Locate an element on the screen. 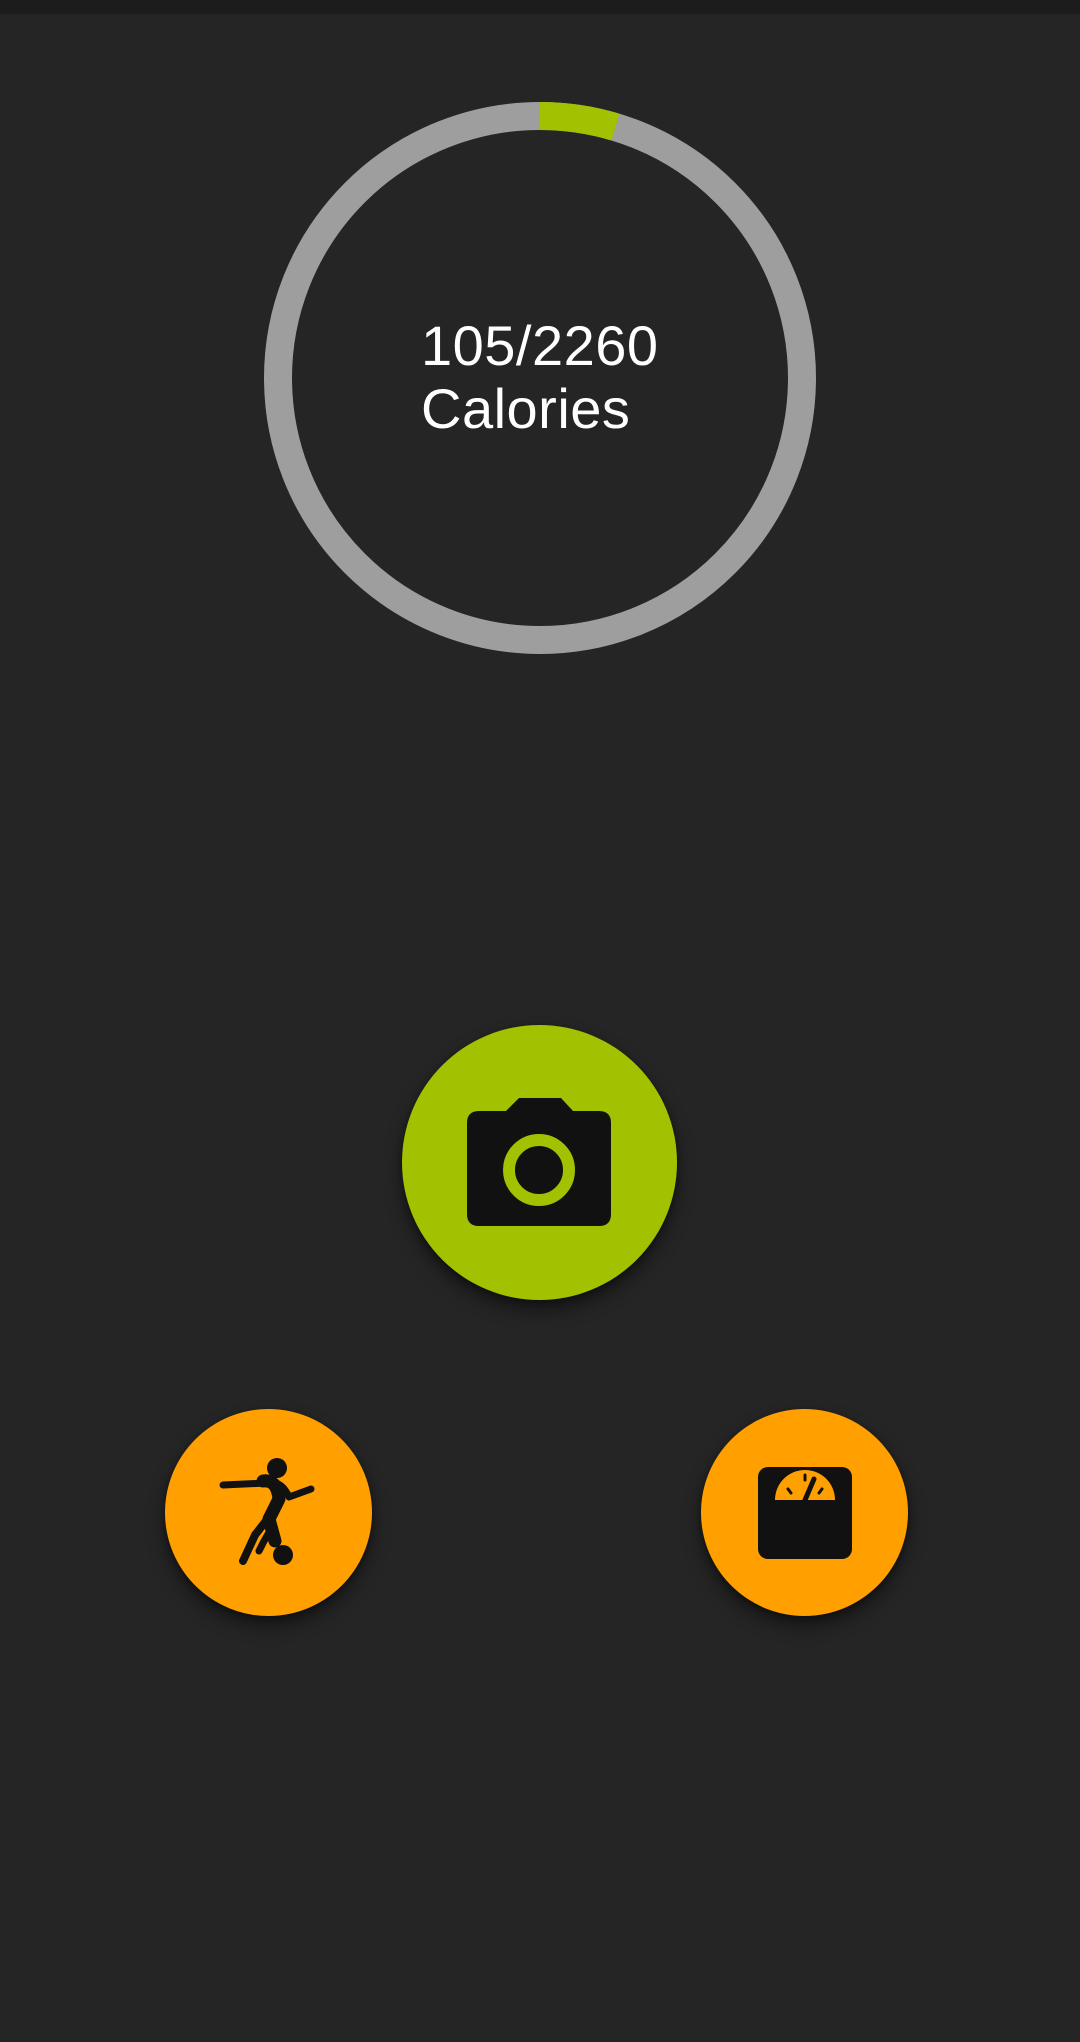 Image resolution: width=1080 pixels, height=2042 pixels. soccer-player-icon is located at coordinates (266, 1511).